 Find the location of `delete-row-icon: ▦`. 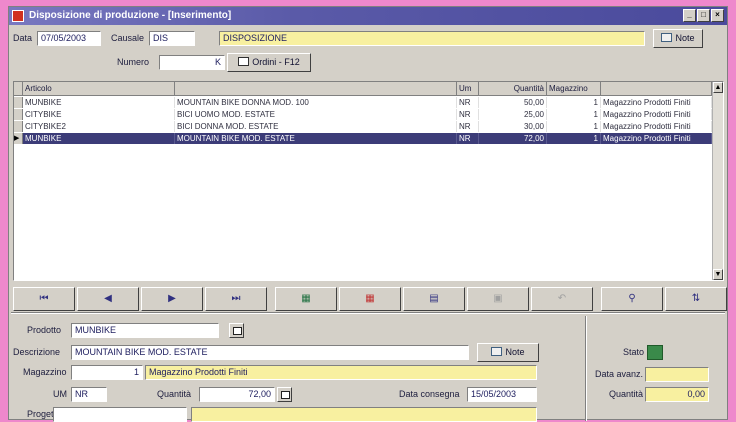

delete-row-icon: ▦ is located at coordinates (370, 298).